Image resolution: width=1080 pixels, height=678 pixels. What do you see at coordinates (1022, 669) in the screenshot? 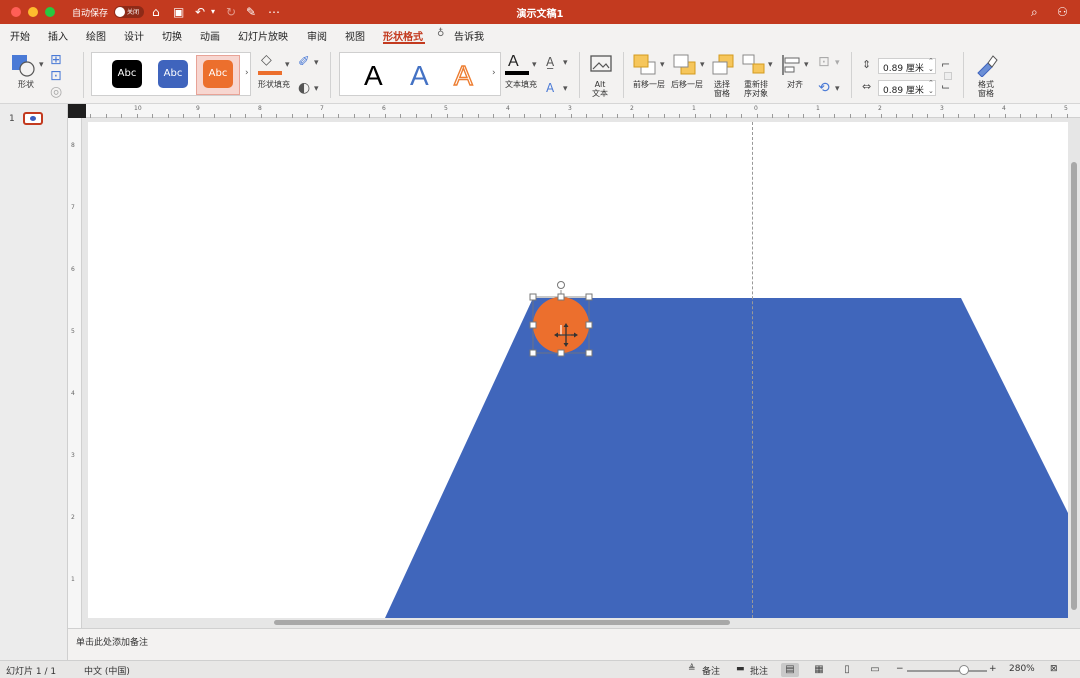
I see `zoom-level: 280%` at bounding box center [1022, 669].